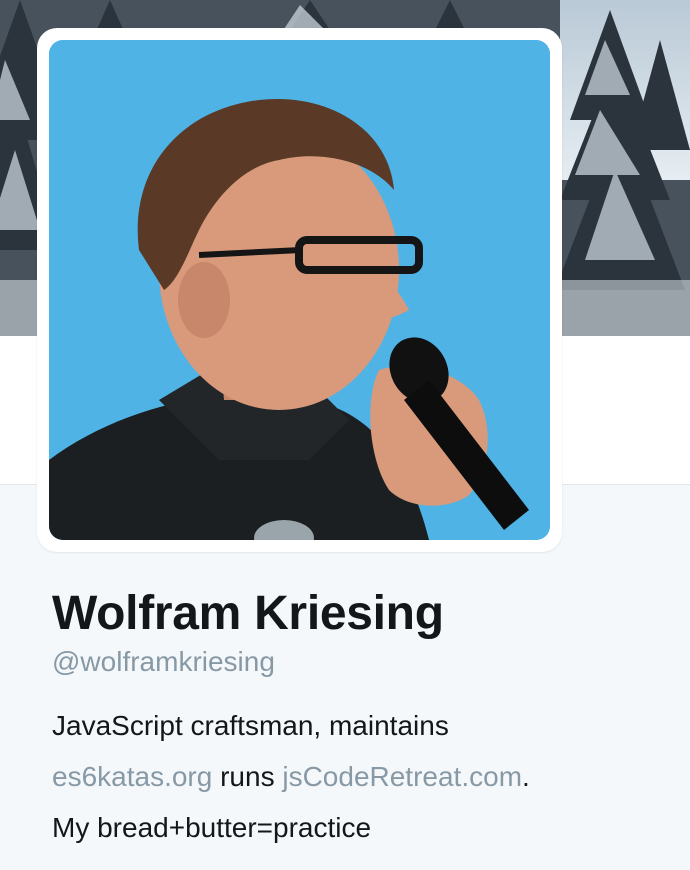 This screenshot has height=870, width=690. I want to click on bio-line-3: My bread+butter=practice, so click(362, 827).